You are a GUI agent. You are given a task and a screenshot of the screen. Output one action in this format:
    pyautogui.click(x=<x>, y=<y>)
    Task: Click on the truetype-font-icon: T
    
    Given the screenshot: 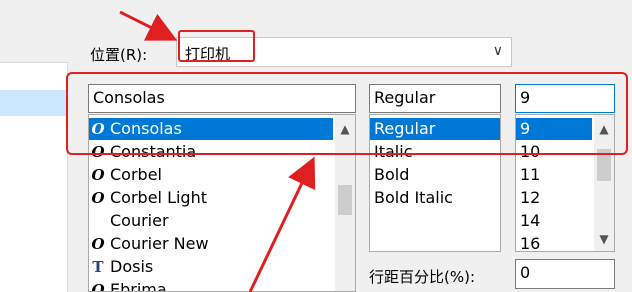 What is the action you would take?
    pyautogui.click(x=98, y=267)
    